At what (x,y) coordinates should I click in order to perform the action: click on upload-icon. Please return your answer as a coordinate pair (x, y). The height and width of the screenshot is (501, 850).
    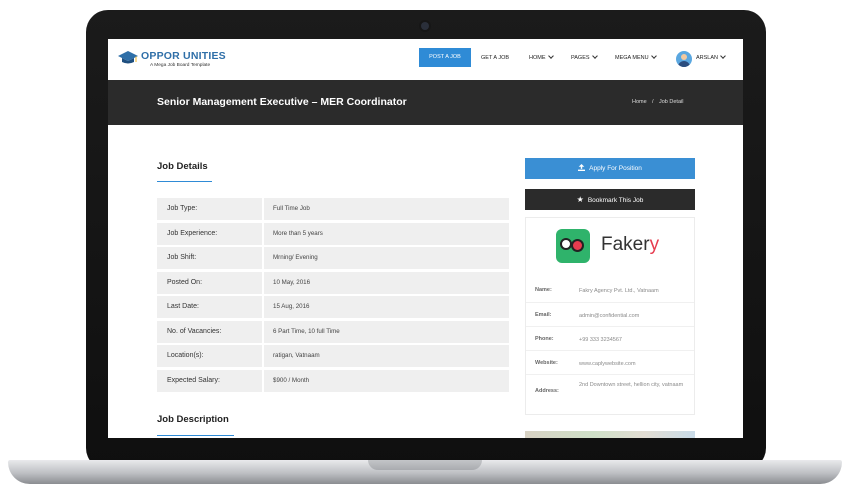
    Looking at the image, I should click on (582, 167).